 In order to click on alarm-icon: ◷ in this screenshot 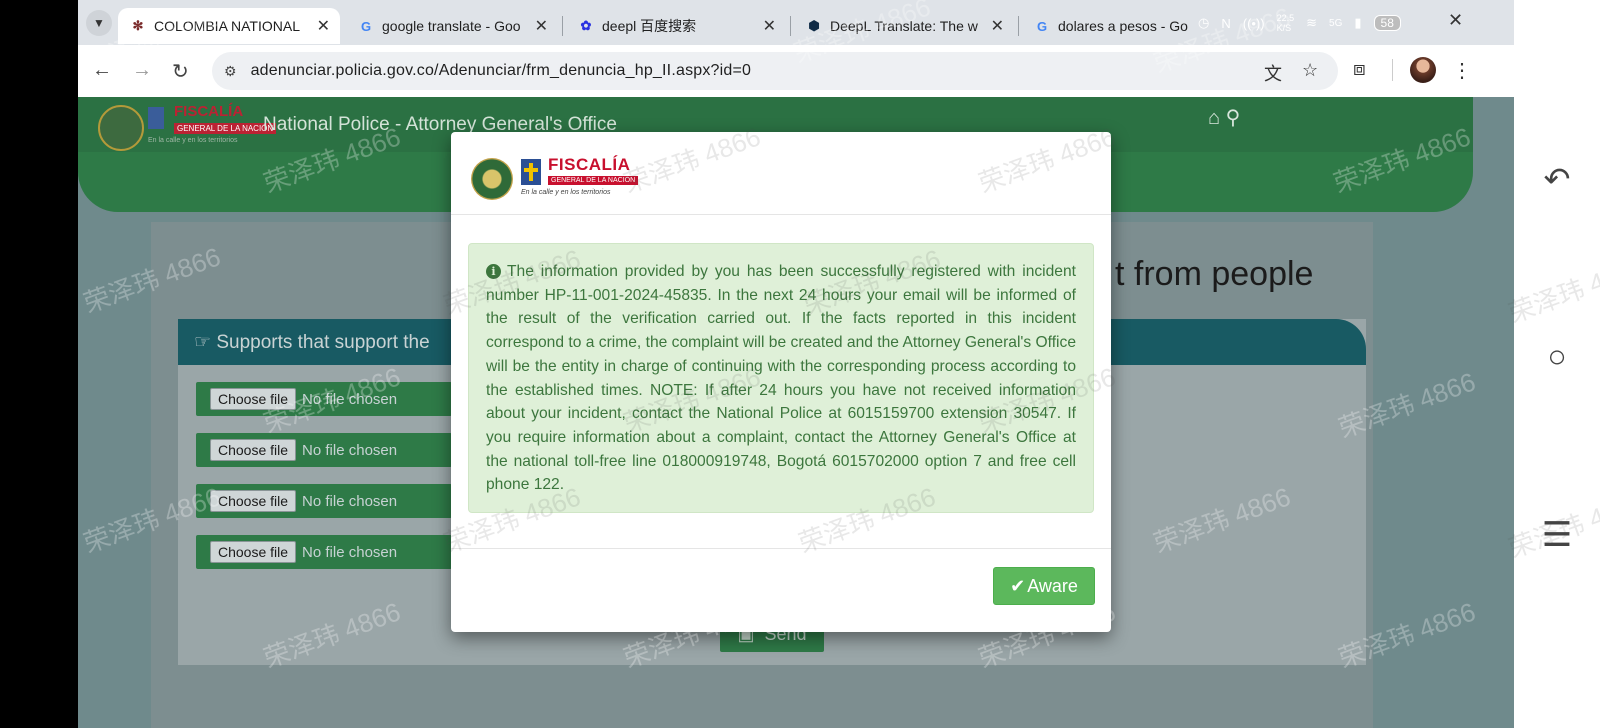, I will do `click(1204, 22)`.